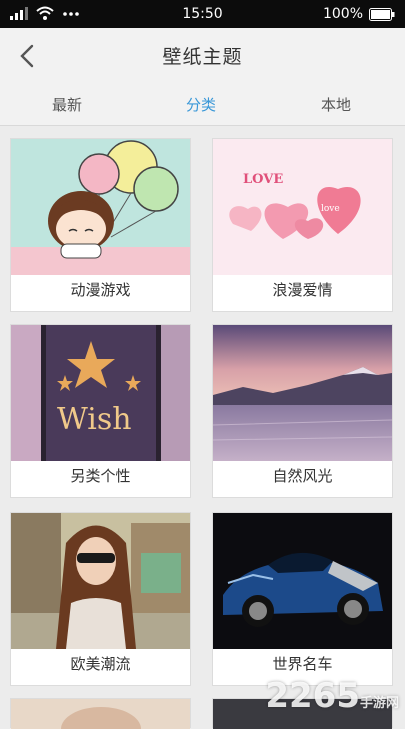  Describe the element at coordinates (336, 104) in the screenshot. I see `tab-local: 本地` at that location.